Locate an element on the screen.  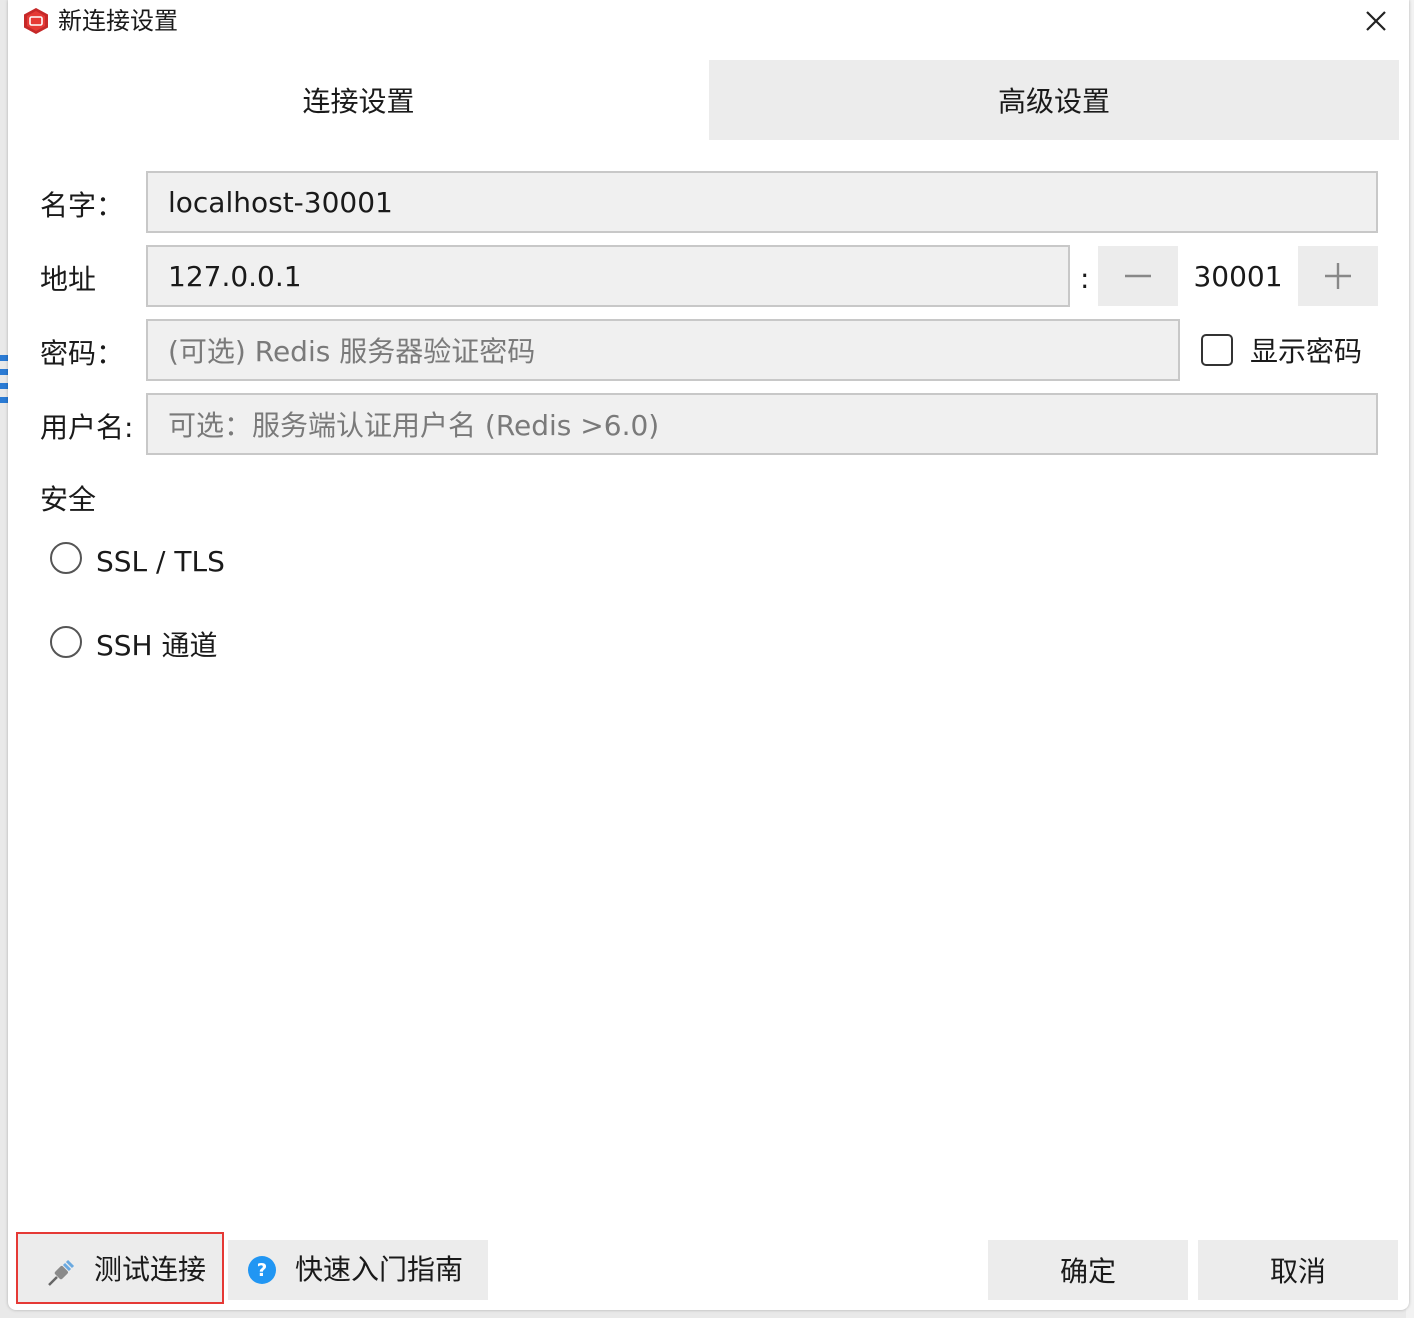
close-icon is located at coordinates (1376, 21).